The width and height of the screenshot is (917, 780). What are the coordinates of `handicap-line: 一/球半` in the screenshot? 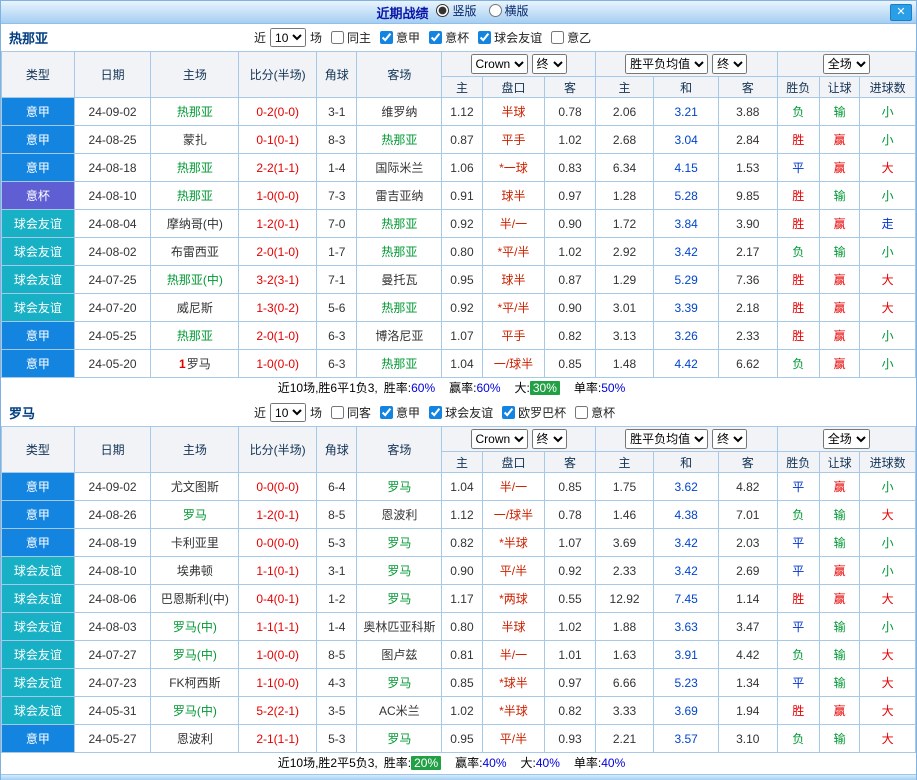 It's located at (513, 514).